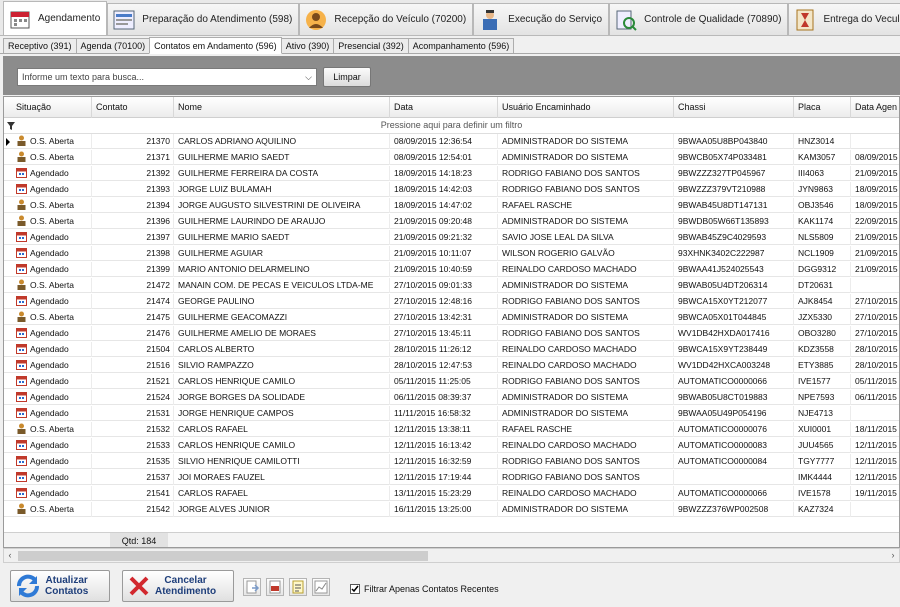  Describe the element at coordinates (113, 45) in the screenshot. I see `tab-agenda: Agenda (70100)` at that location.